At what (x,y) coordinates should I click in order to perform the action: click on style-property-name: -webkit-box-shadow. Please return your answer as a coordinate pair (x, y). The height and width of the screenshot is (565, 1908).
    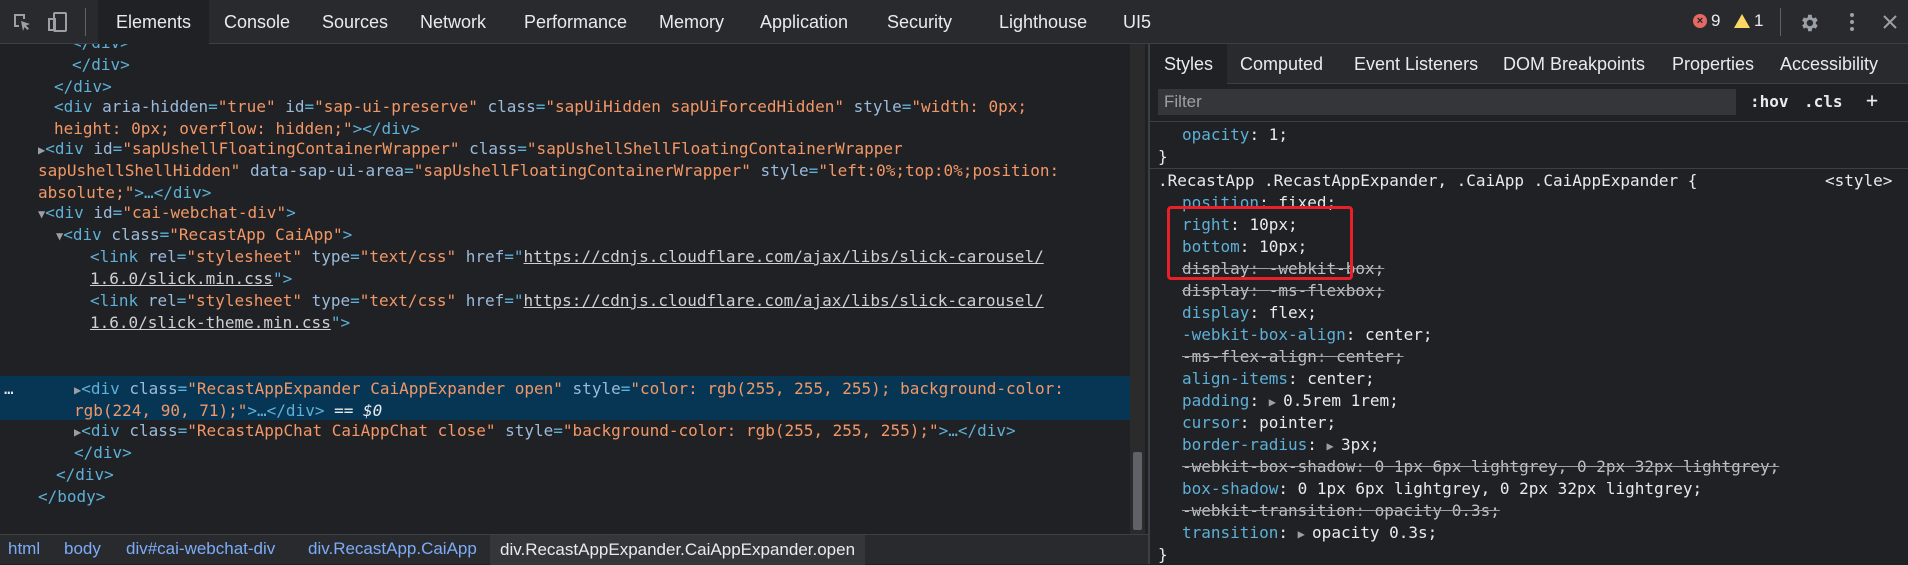
    Looking at the image, I should click on (1268, 466).